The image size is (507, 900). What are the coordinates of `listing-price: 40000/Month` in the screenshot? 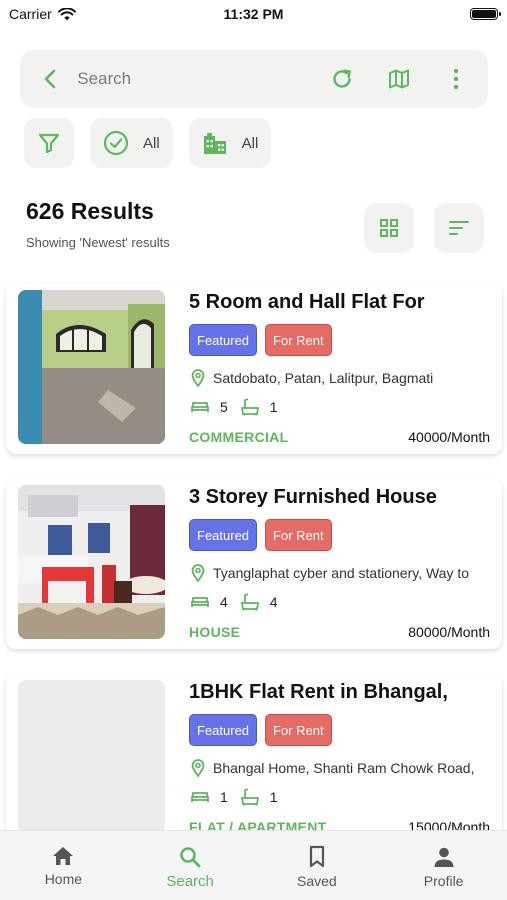 It's located at (449, 437).